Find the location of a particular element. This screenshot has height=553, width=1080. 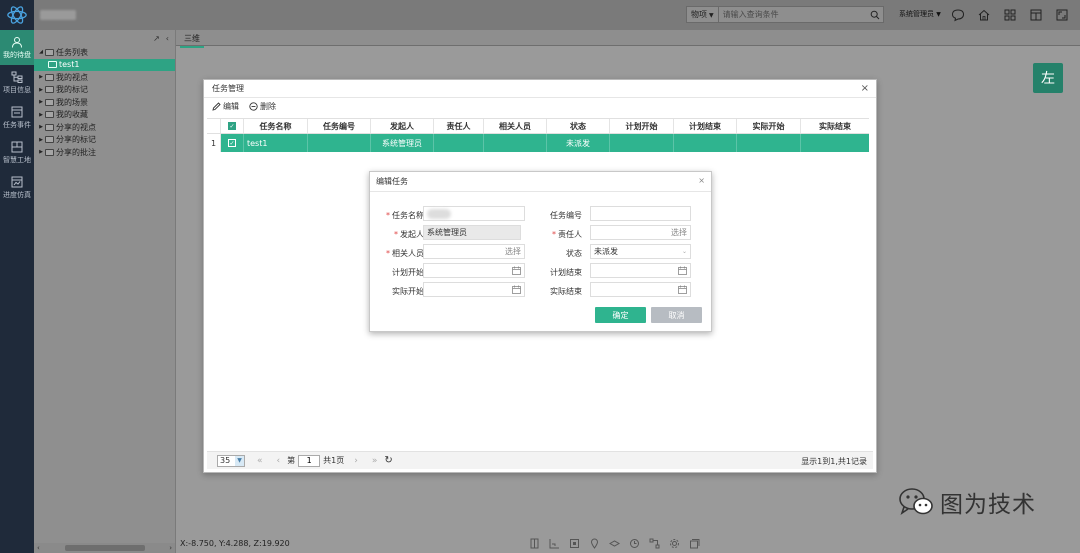

edit-button: 编辑 is located at coordinates (225, 106).